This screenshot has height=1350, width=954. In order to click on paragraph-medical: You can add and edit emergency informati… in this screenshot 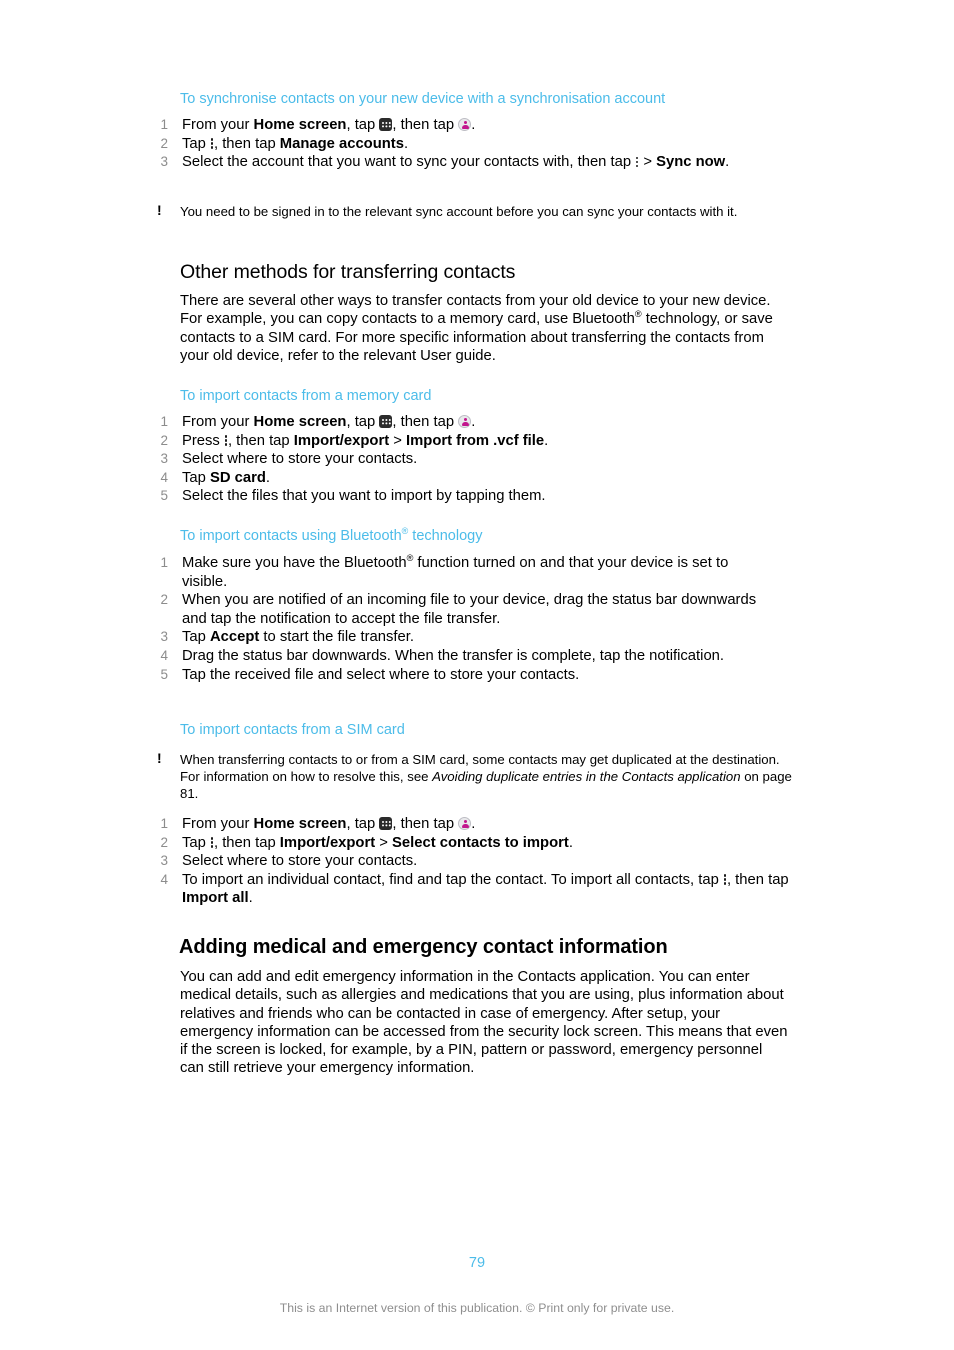, I will do `click(484, 1023)`.